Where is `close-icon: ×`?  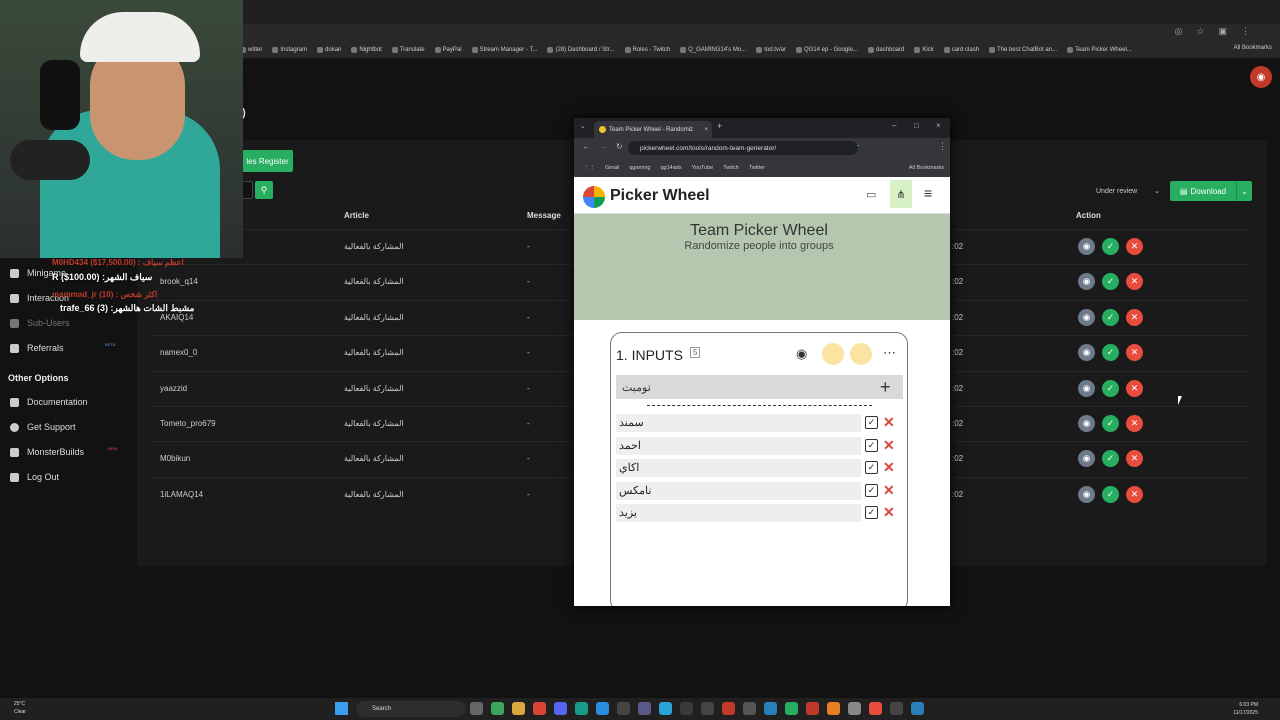
close-icon: × is located at coordinates (938, 125).